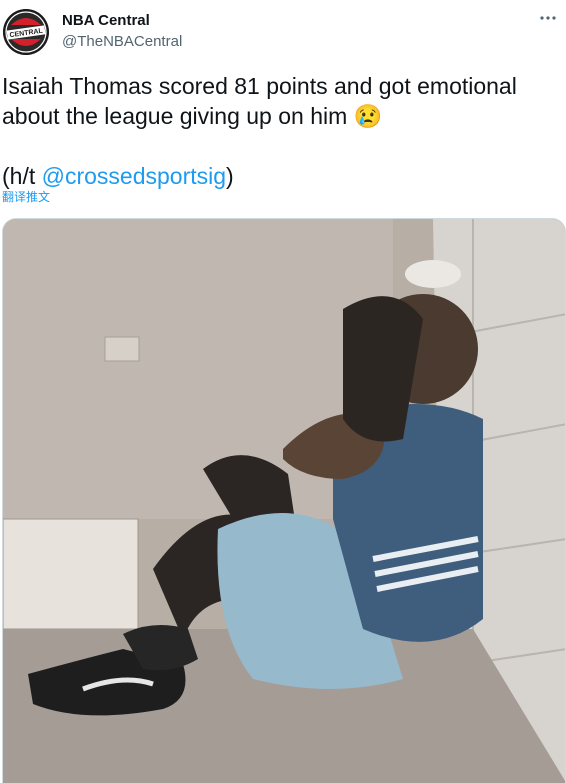 This screenshot has height=783, width=566. I want to click on more-horizontal-icon, so click(548, 18).